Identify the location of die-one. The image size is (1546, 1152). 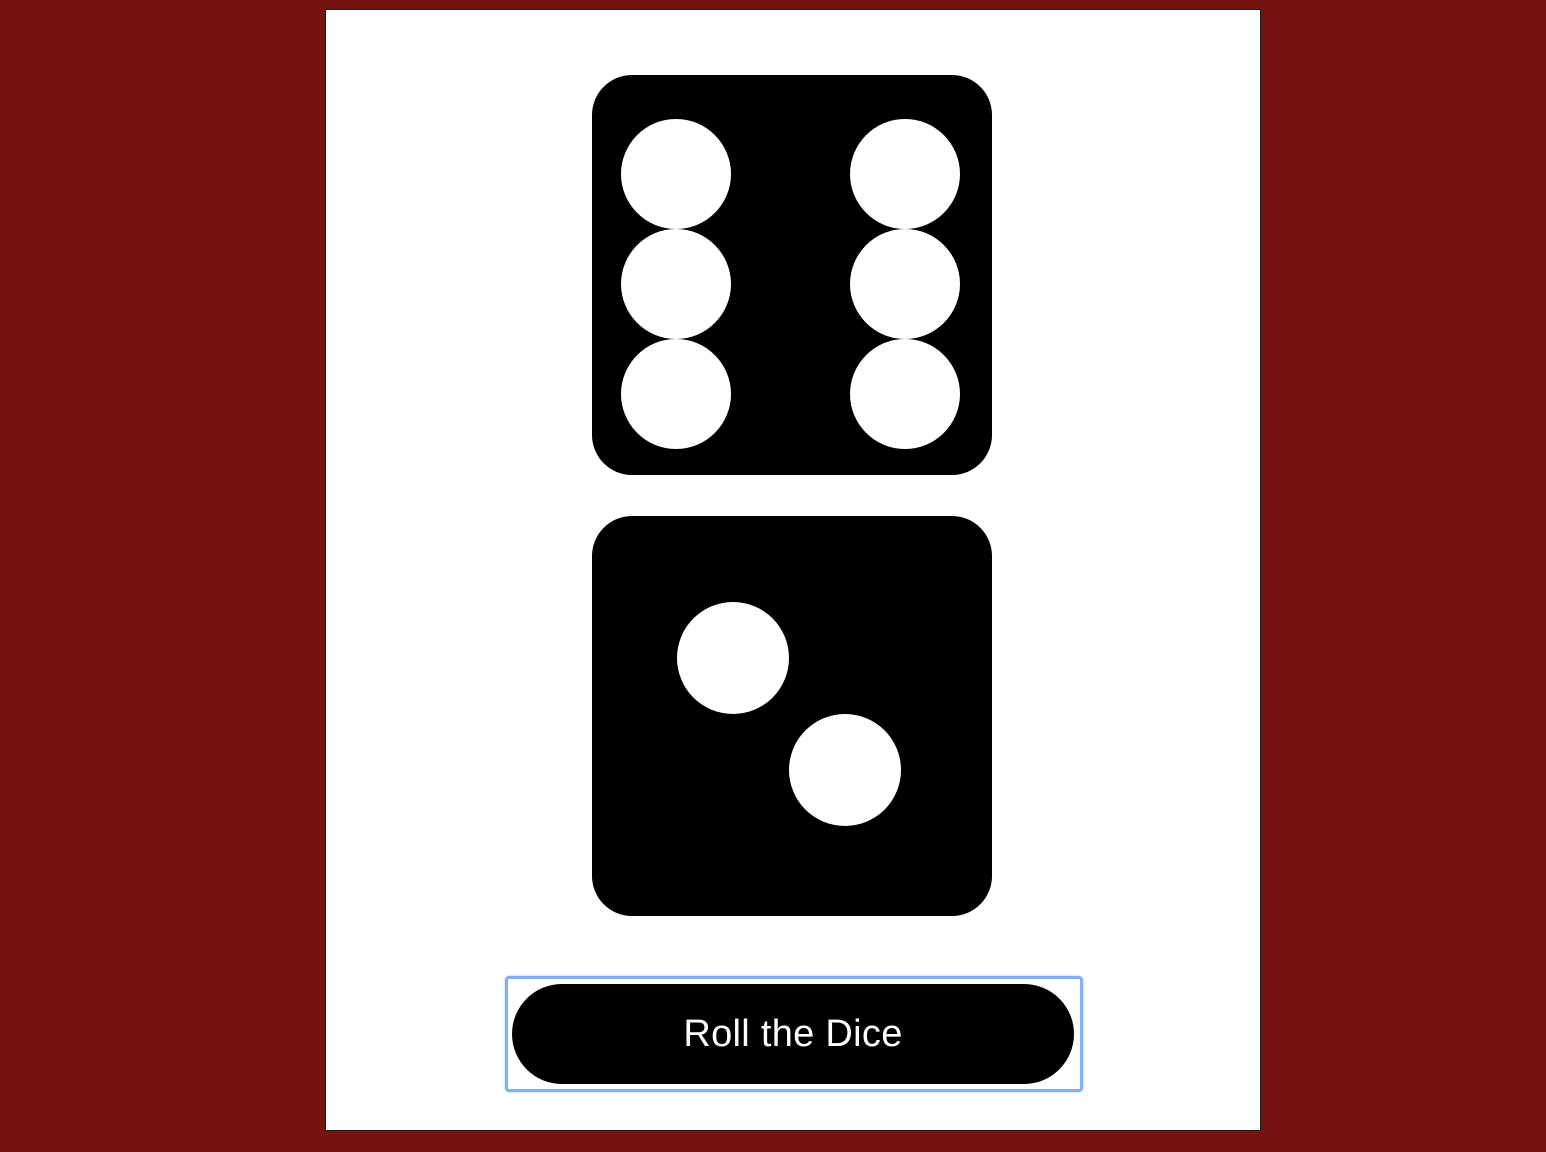
(792, 275).